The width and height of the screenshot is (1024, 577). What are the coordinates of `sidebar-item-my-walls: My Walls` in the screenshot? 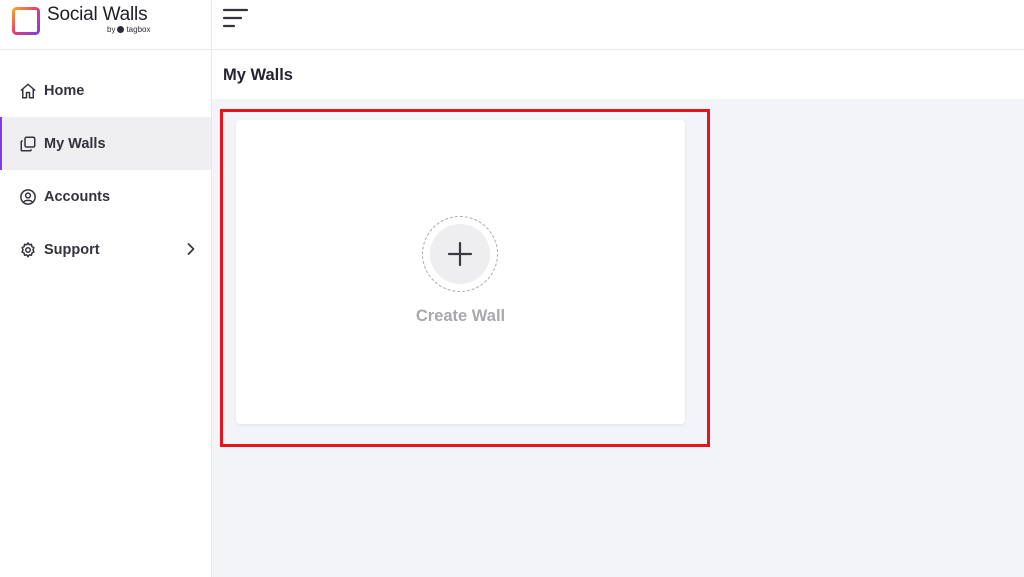 It's located at (105, 143).